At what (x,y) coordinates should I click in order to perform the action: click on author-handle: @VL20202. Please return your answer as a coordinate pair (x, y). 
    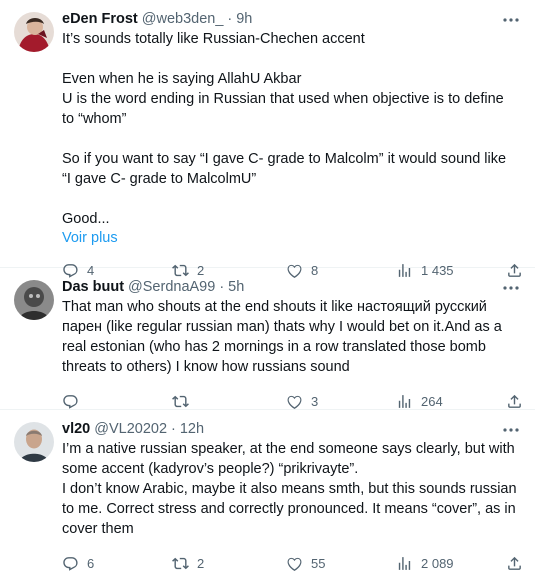
    Looking at the image, I should click on (130, 429).